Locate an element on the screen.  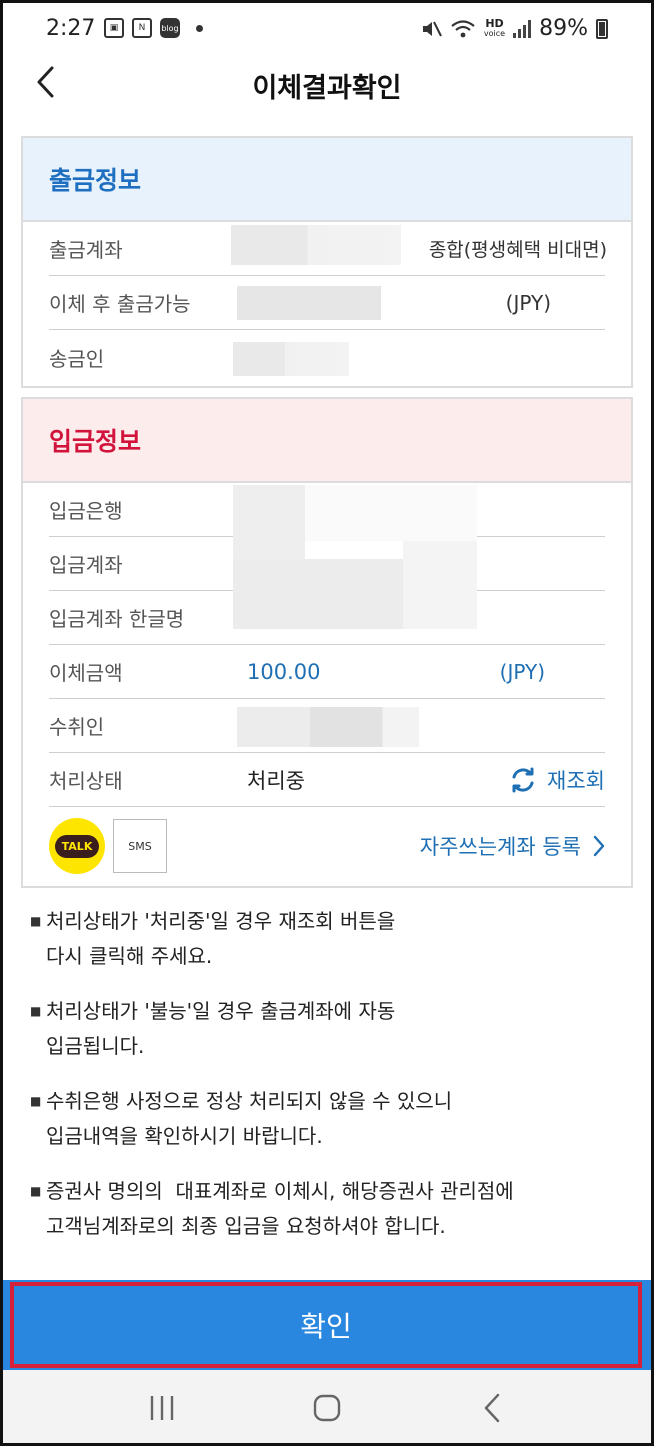
gallery-icon: ▣ is located at coordinates (114, 28).